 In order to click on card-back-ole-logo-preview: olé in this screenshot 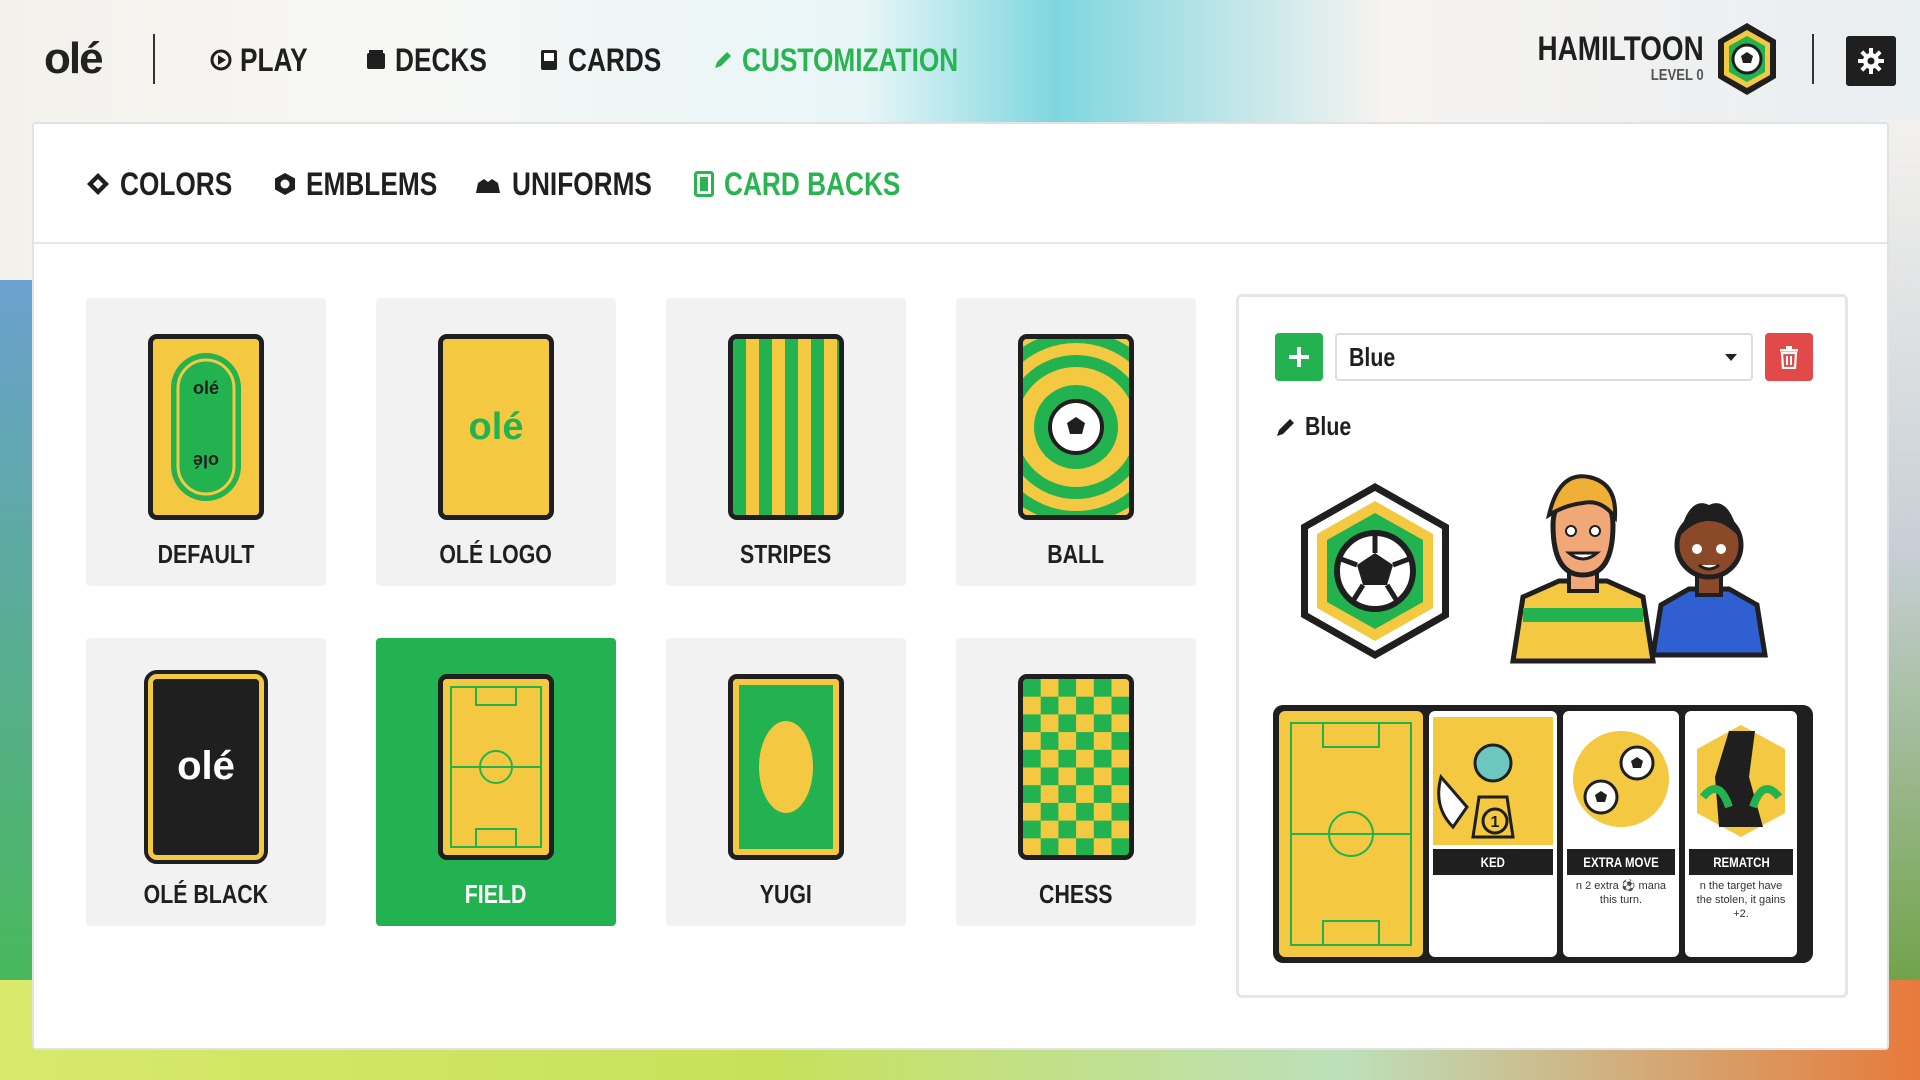, I will do `click(496, 427)`.